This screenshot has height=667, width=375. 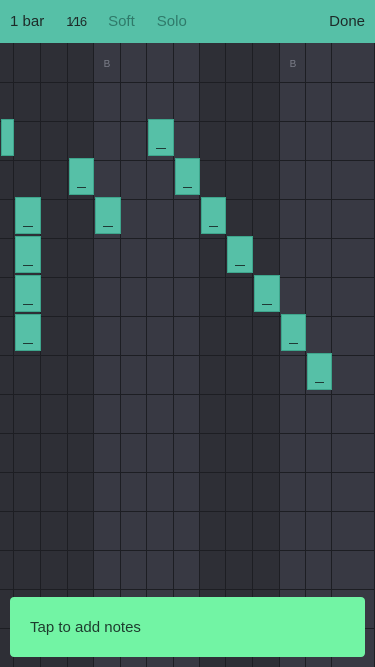 I want to click on step-resolution-button: 1⁄16, so click(x=76, y=21).